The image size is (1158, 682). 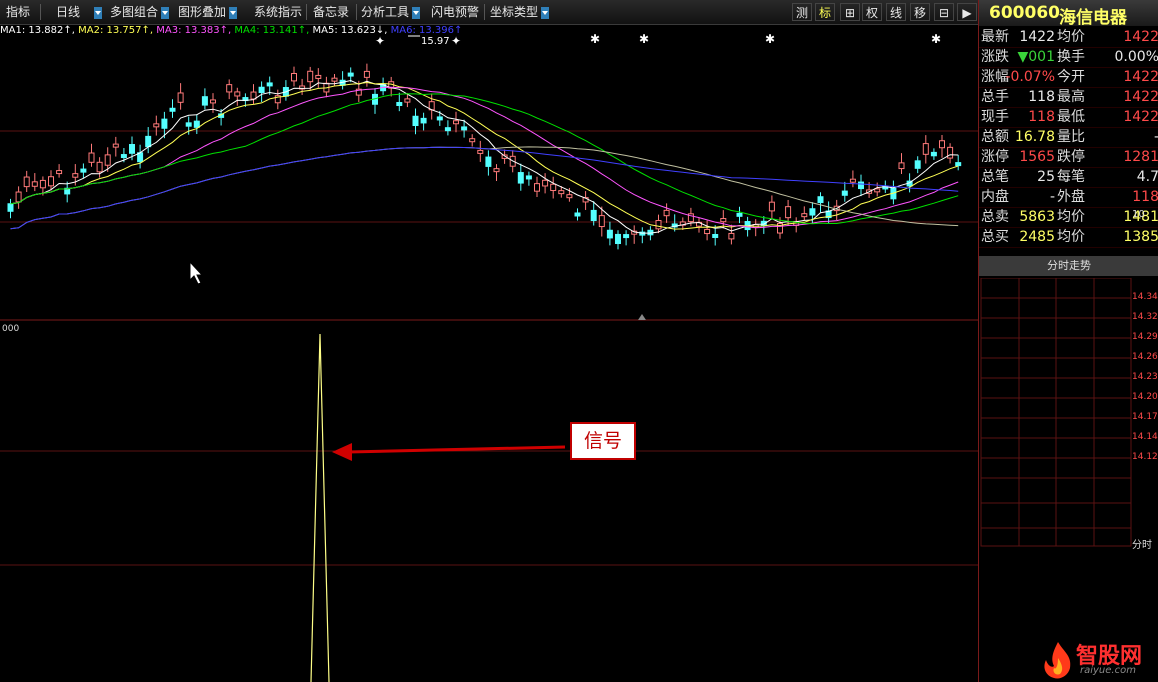 What do you see at coordinates (380, 41) in the screenshot?
I see `star-icon: ✦` at bounding box center [380, 41].